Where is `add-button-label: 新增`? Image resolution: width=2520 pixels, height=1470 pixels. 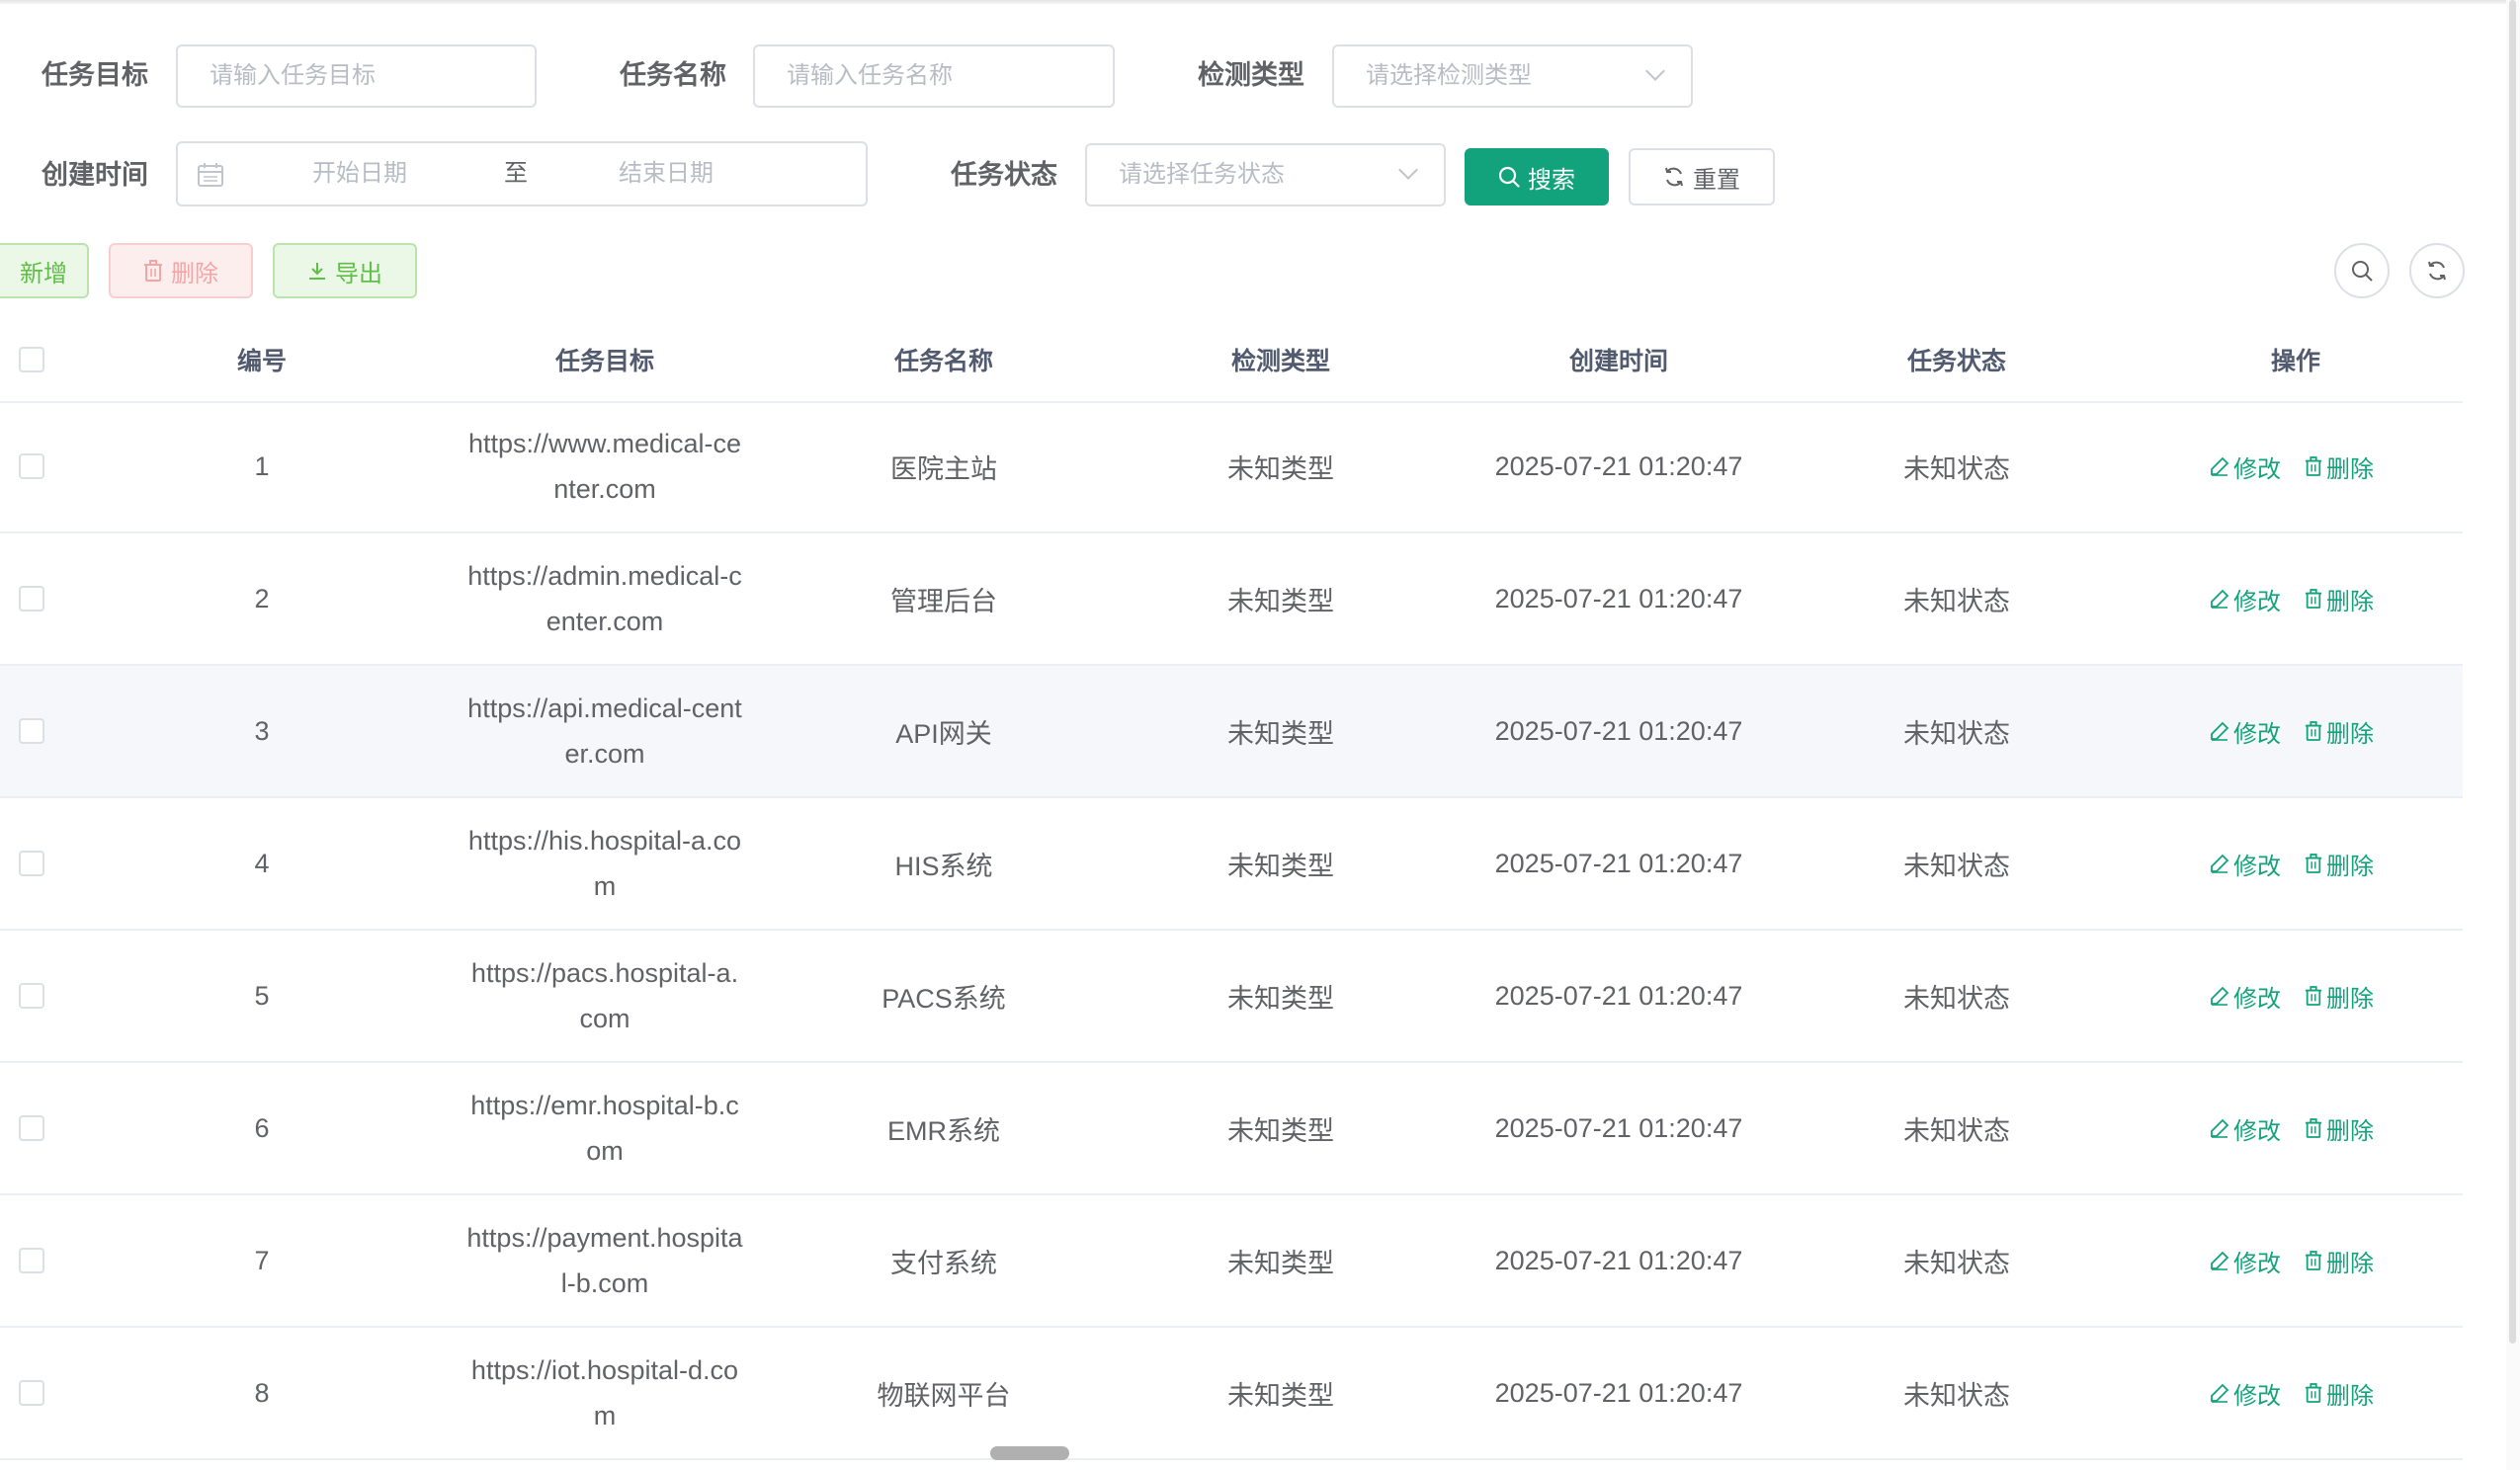
add-button-label: 新增 is located at coordinates (43, 273).